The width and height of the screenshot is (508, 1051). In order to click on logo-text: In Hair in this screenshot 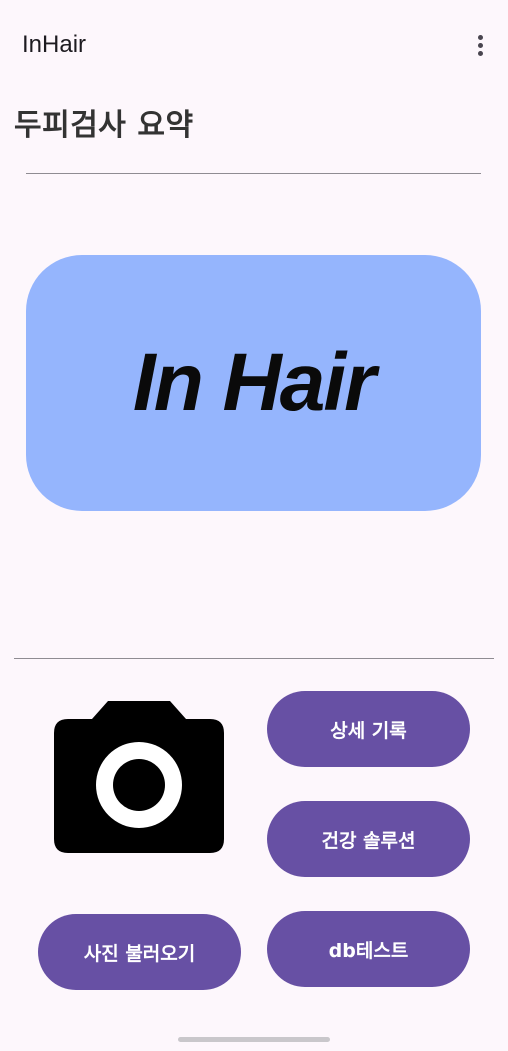, I will do `click(254, 382)`.